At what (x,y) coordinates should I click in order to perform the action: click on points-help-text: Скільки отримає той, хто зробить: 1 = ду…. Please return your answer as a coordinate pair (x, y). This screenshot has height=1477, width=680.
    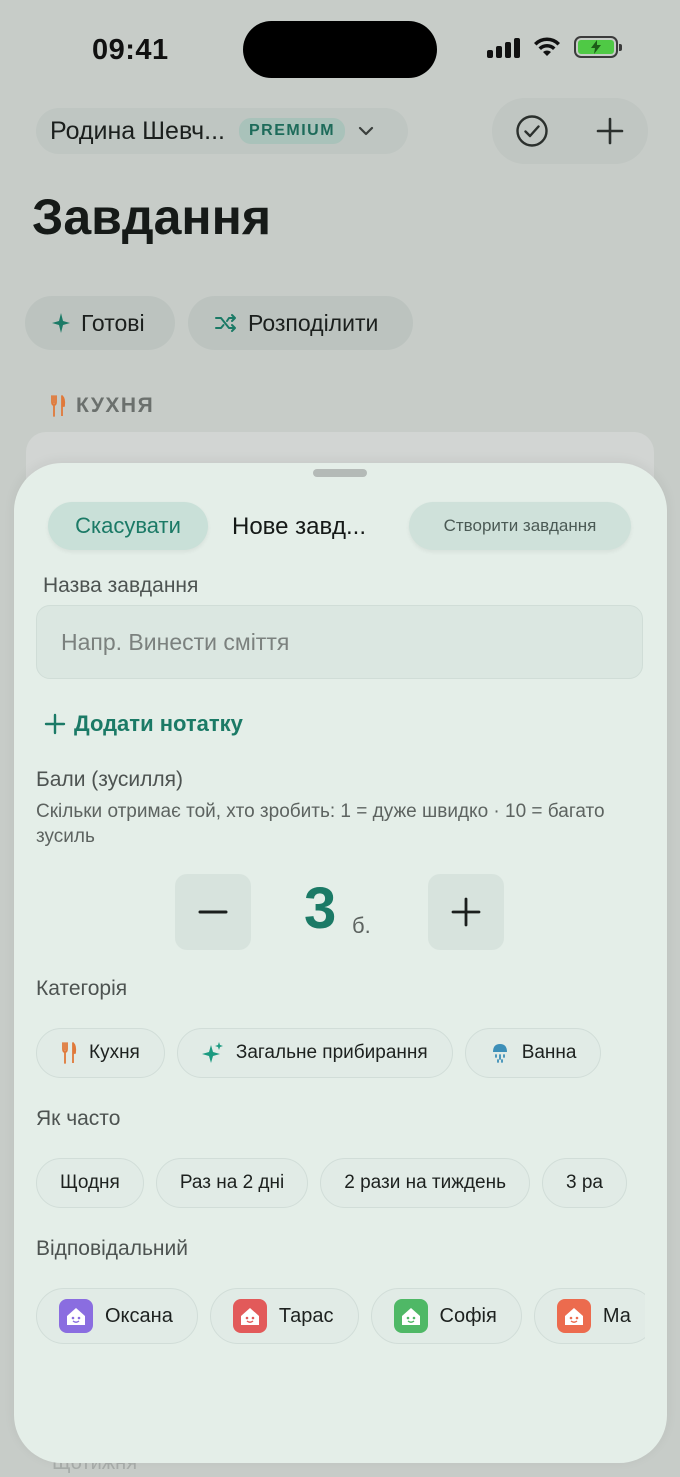
    Looking at the image, I should click on (320, 824).